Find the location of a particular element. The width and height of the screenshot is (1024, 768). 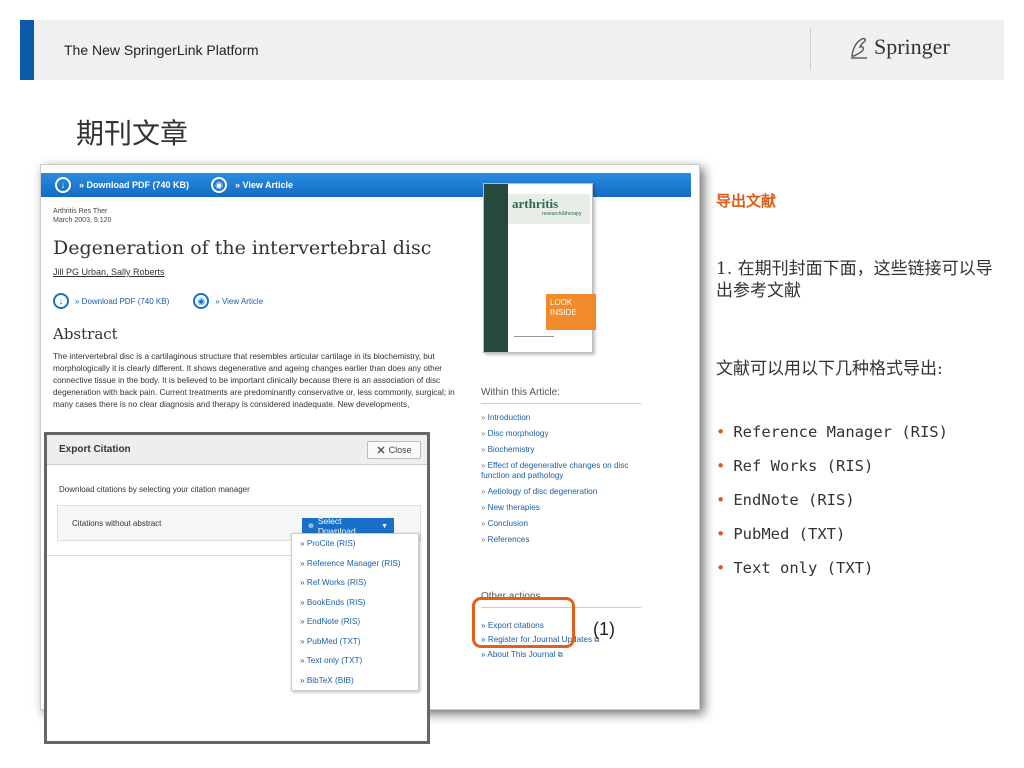

select-download-dropdown: ⊕ Select Download ▼ is located at coordinates (348, 526).